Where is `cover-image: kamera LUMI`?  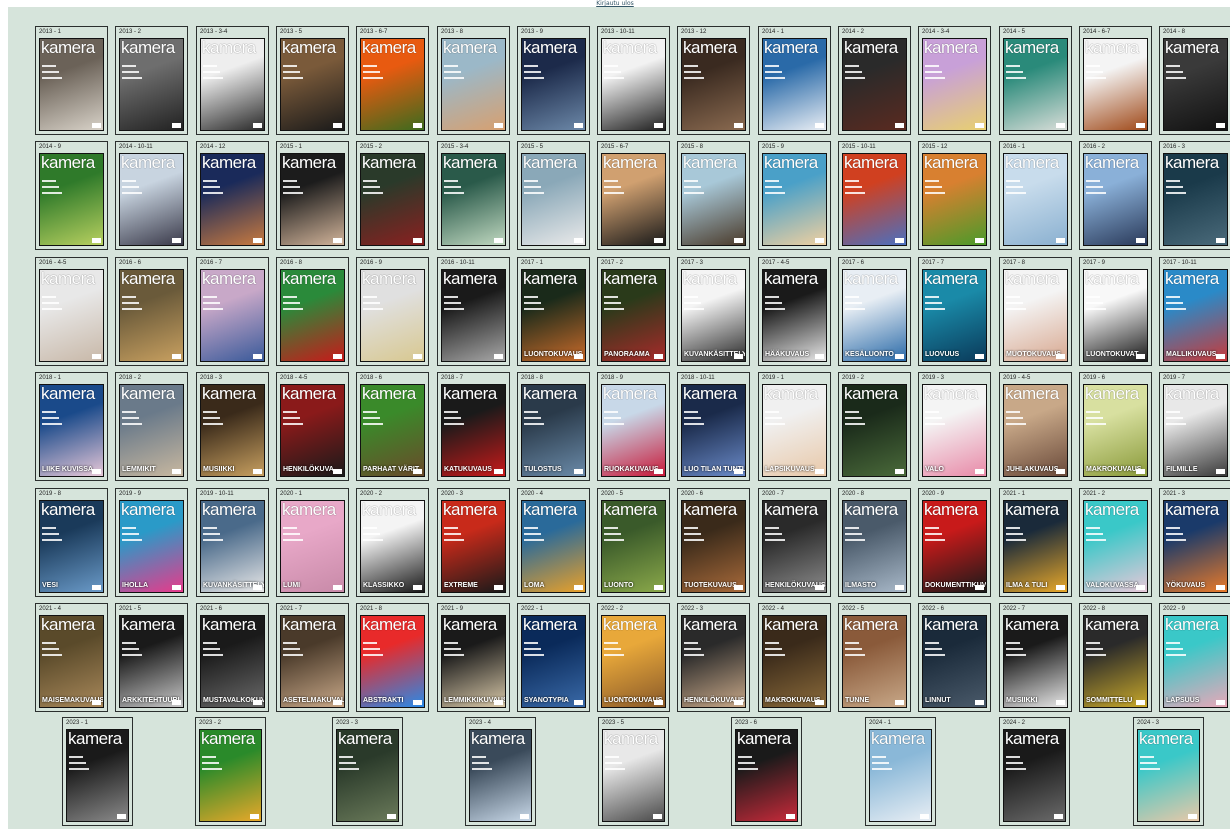
cover-image: kamera LUMI is located at coordinates (312, 546).